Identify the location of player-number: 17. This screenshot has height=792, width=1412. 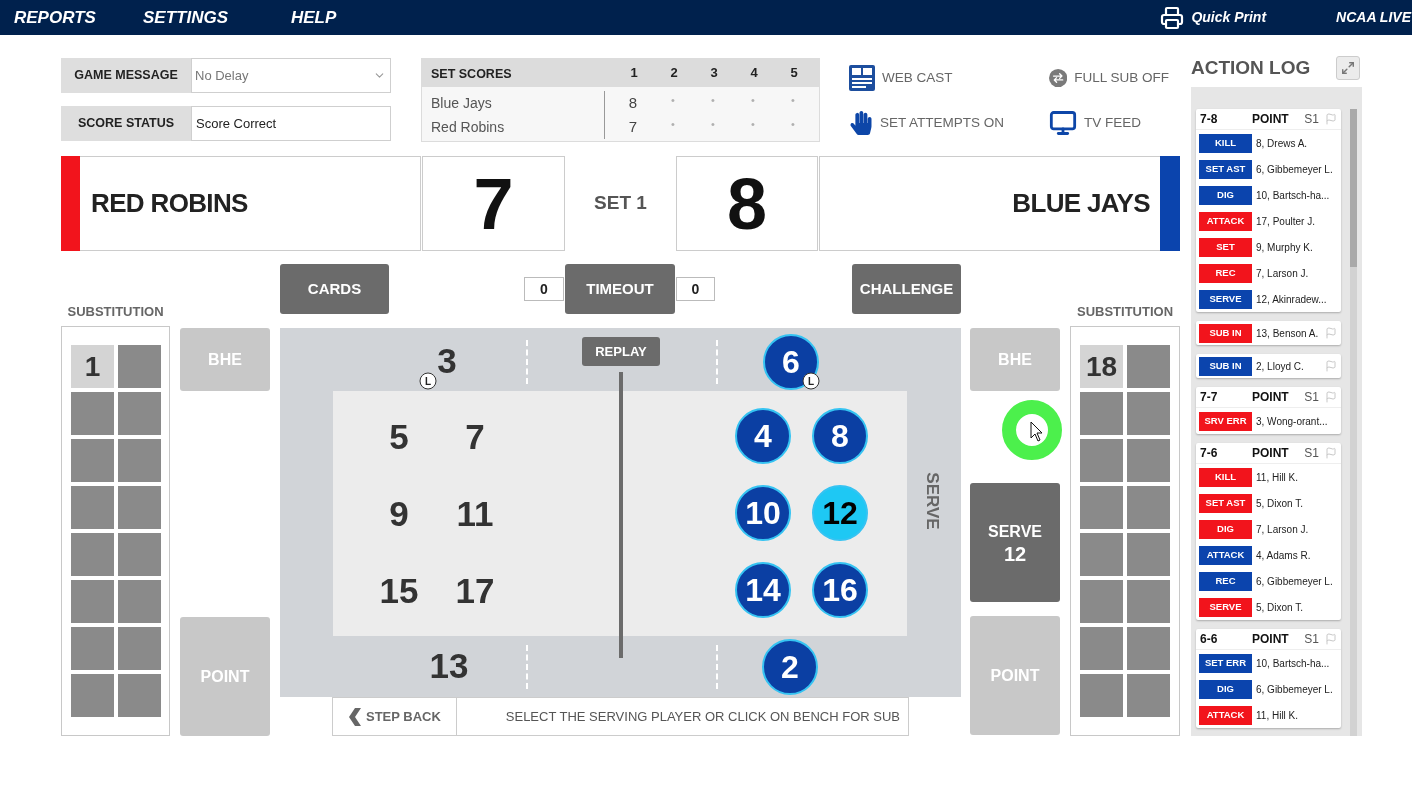
(475, 590).